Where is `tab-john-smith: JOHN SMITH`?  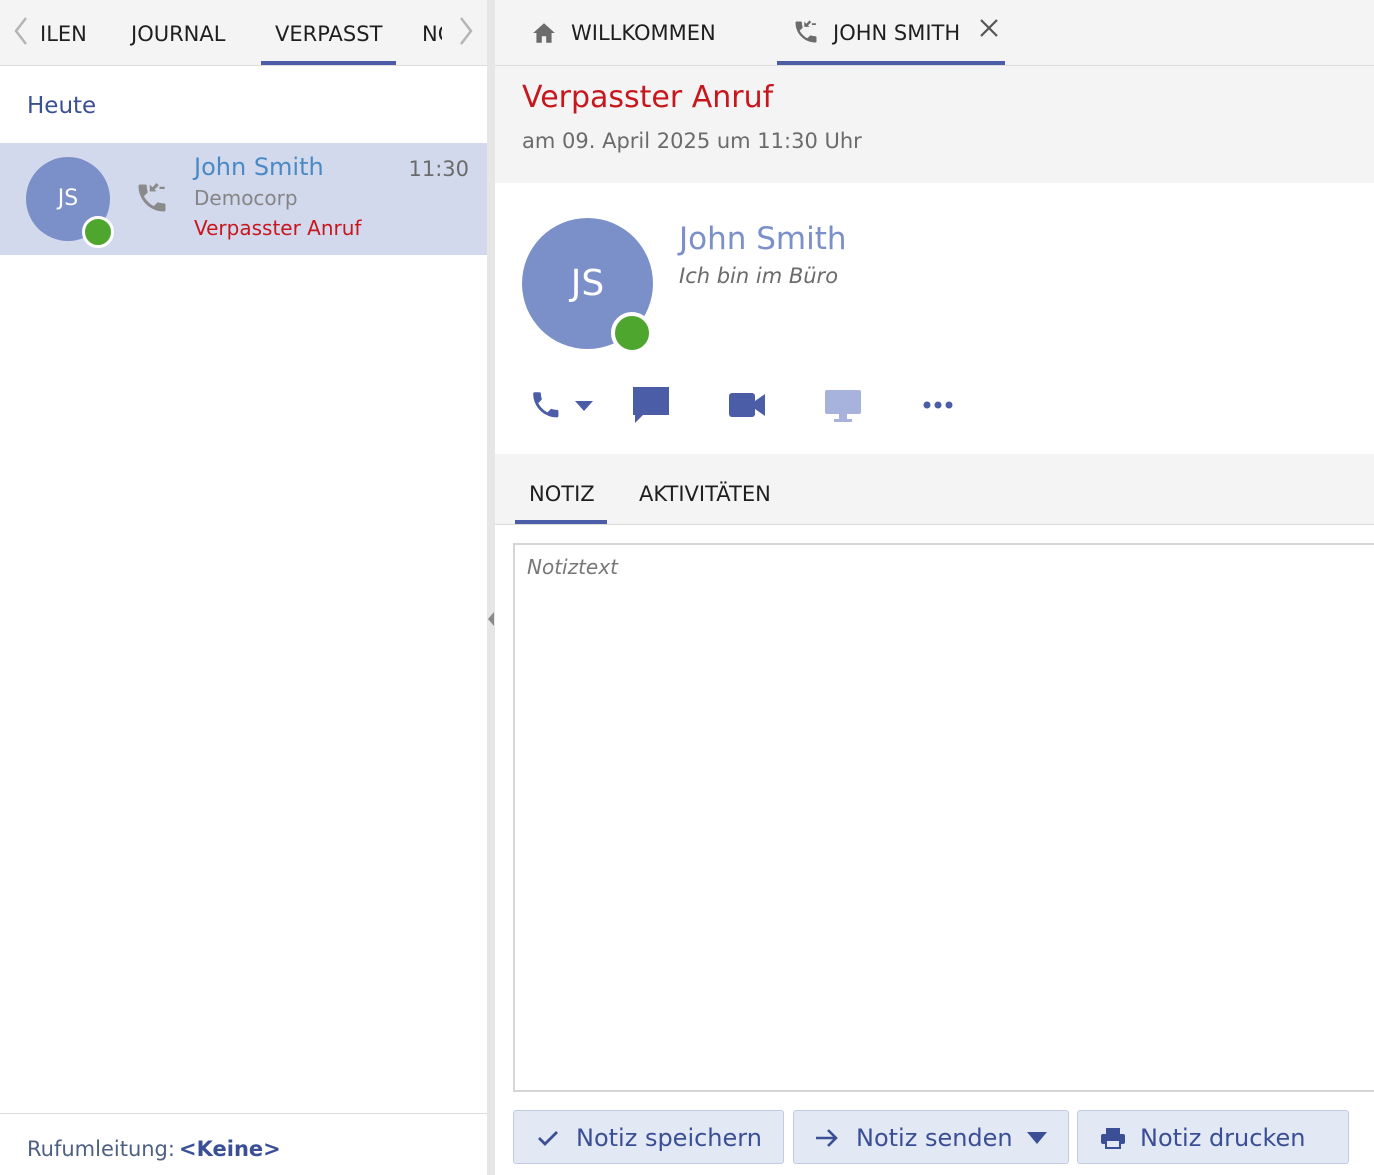 tab-john-smith: JOHN SMITH is located at coordinates (891, 32).